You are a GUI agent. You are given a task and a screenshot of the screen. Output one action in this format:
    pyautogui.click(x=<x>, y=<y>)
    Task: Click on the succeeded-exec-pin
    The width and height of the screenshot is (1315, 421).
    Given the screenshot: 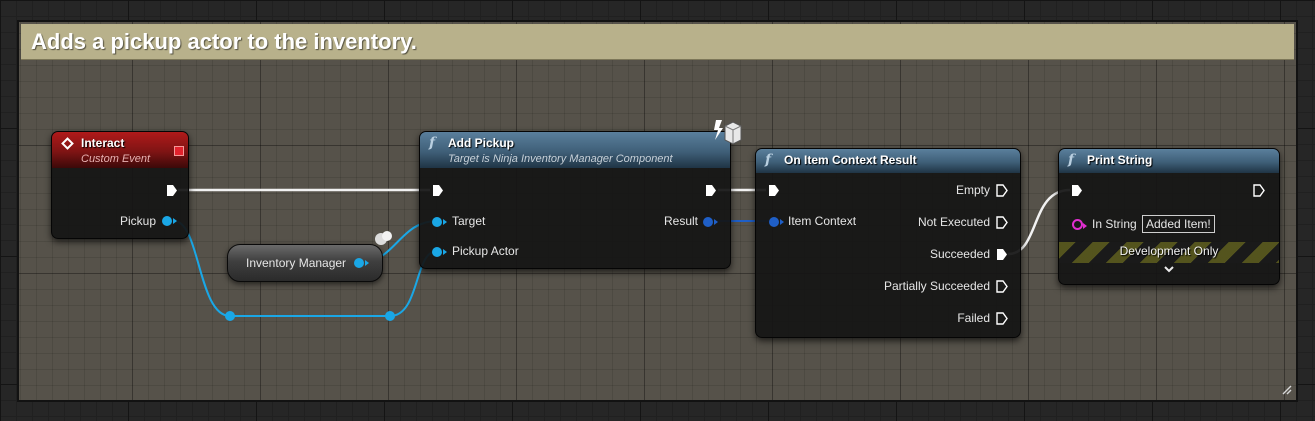 What is the action you would take?
    pyautogui.click(x=1002, y=254)
    